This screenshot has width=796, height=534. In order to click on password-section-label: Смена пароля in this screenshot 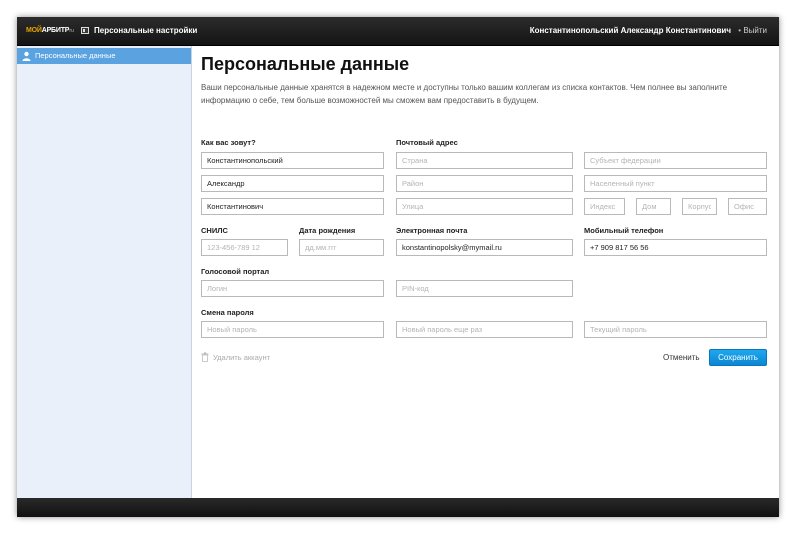, I will do `click(227, 312)`.